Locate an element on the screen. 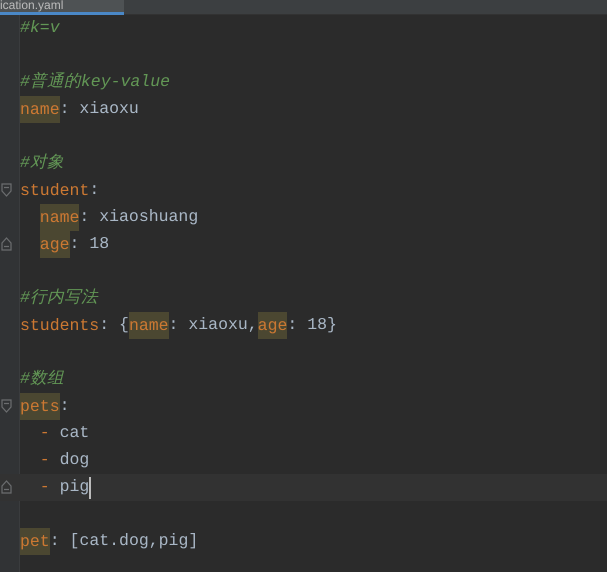 This screenshot has width=607, height=572. comment: #普通的key-value is located at coordinates (95, 82).